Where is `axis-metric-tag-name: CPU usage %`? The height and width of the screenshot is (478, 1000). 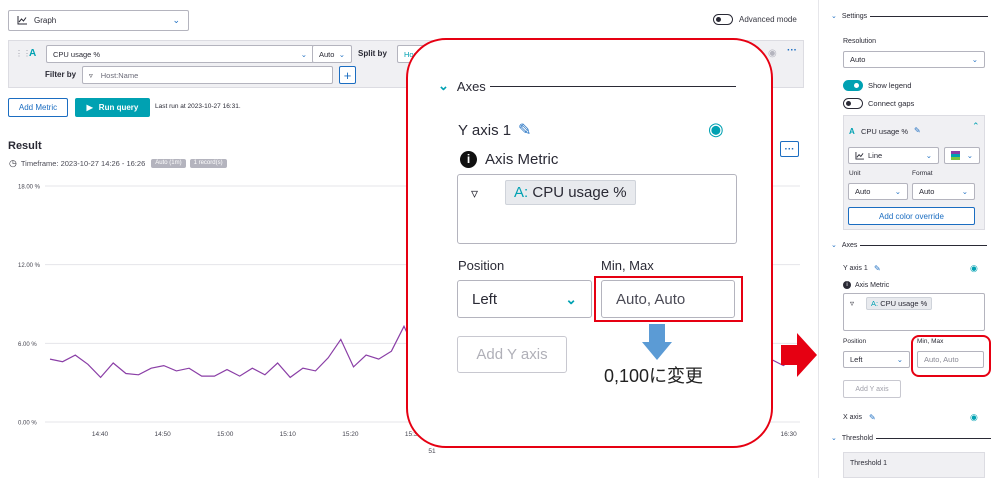
axis-metric-tag-name: CPU usage % is located at coordinates (904, 303).